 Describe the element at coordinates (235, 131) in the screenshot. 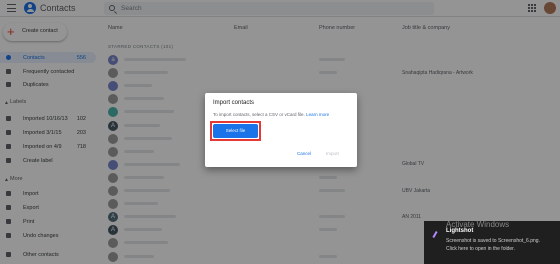

I see `select-file-button: Select file` at that location.